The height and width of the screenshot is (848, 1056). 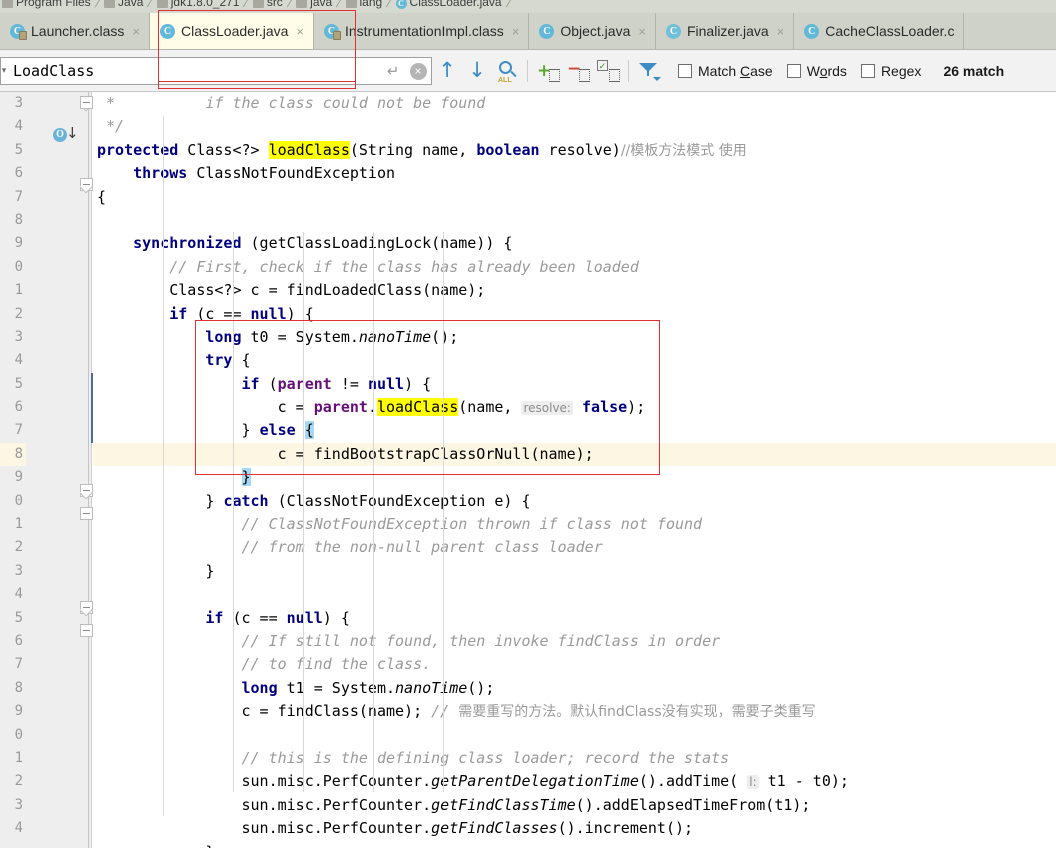 I want to click on code-line: {, so click(x=574, y=197).